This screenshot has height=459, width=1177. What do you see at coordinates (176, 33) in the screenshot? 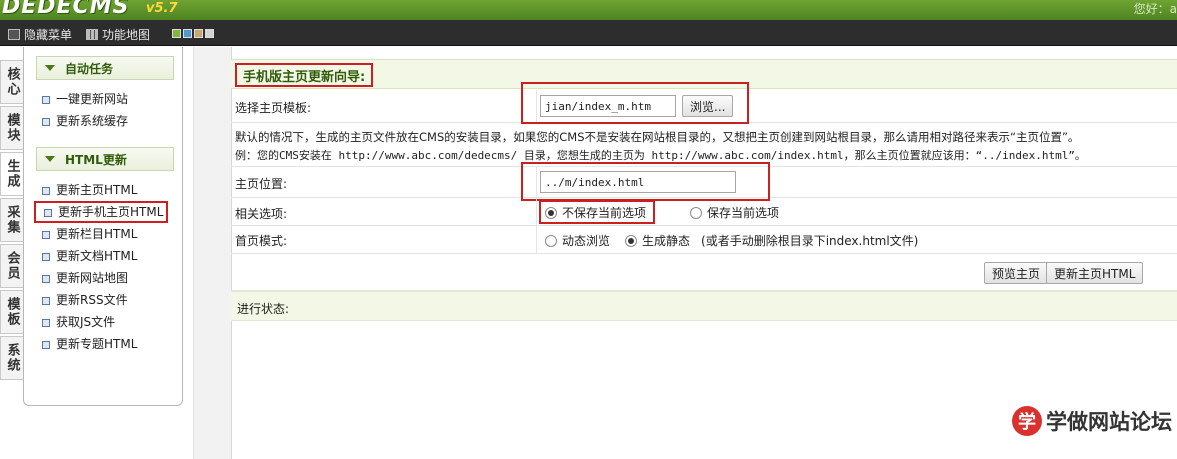
I see `skin-green-swatch` at bounding box center [176, 33].